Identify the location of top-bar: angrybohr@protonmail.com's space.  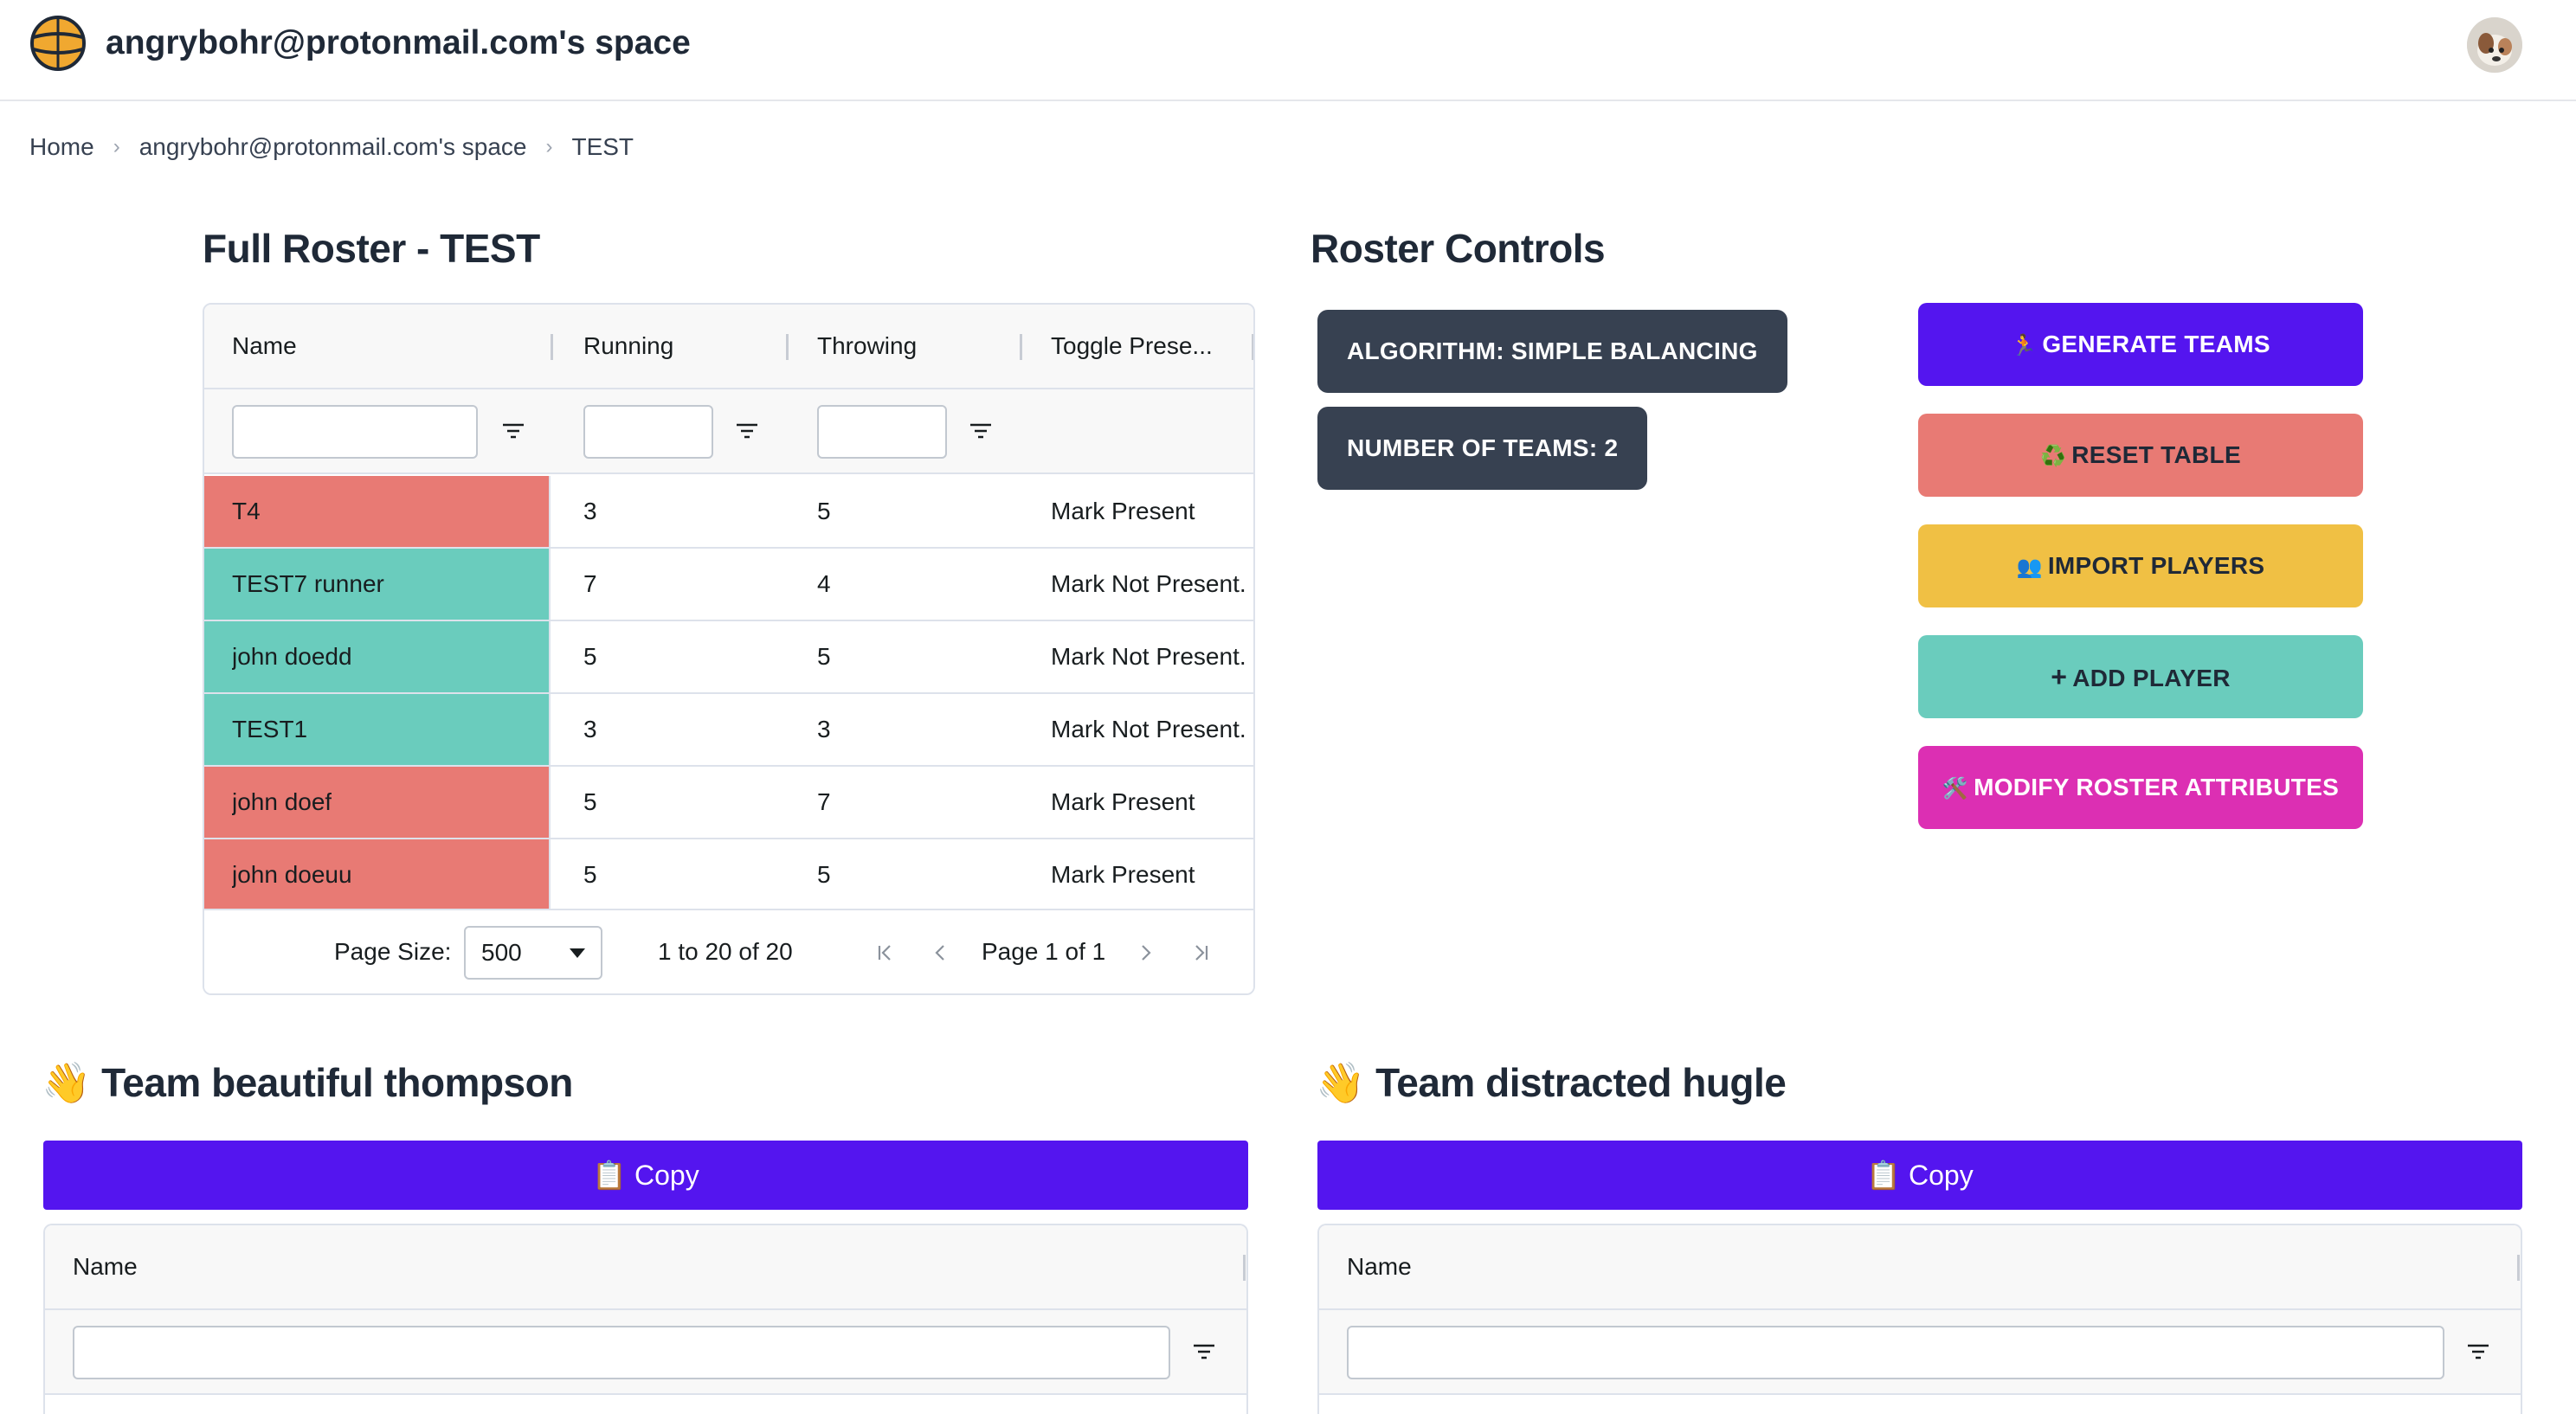
(1288, 50).